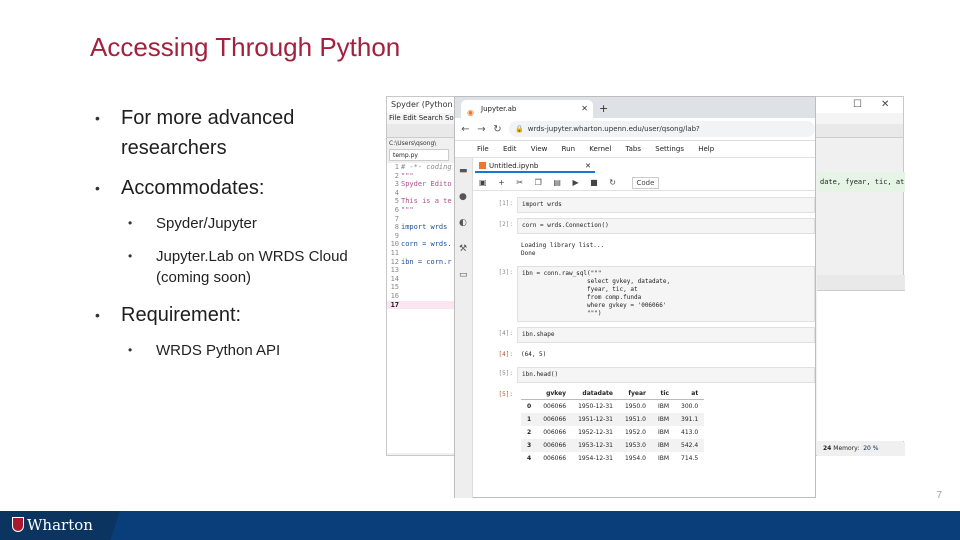 This screenshot has width=960, height=540. What do you see at coordinates (18, 524) in the screenshot?
I see `penn-shield-icon` at bounding box center [18, 524].